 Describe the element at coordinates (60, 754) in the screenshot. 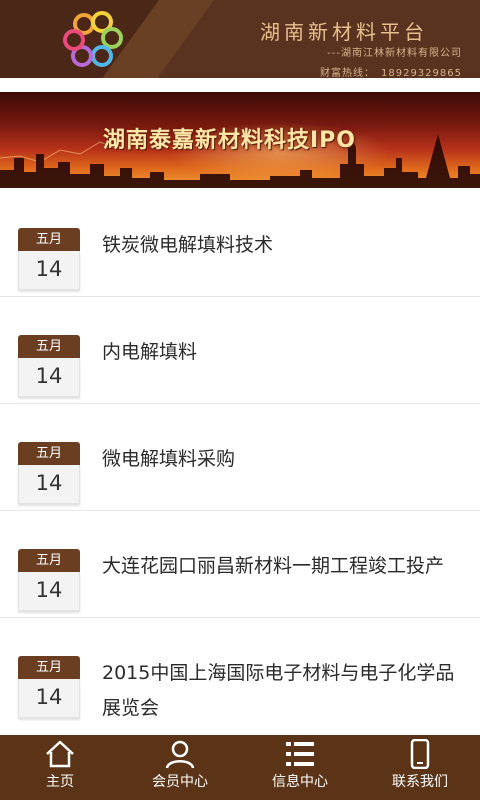

I see `home-icon` at that location.